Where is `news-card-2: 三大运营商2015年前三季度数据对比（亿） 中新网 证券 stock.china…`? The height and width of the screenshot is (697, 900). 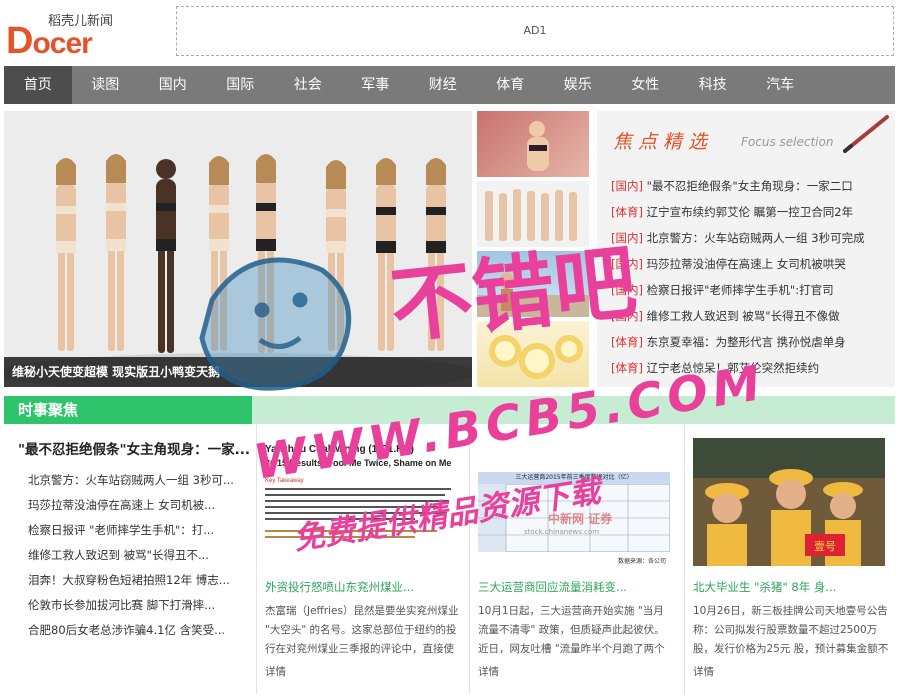
news-card-2: 三大运营商2015年前三季度数据对比（亿） 中新网 证券 stock.china… is located at coordinates (573, 559).